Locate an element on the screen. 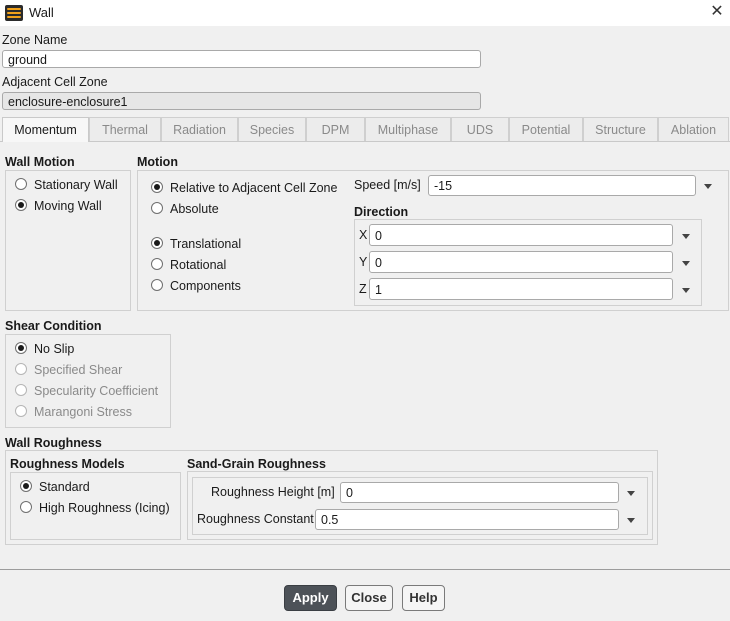 This screenshot has height=621, width=730. roughness-models-title: Roughness Models is located at coordinates (67, 464).